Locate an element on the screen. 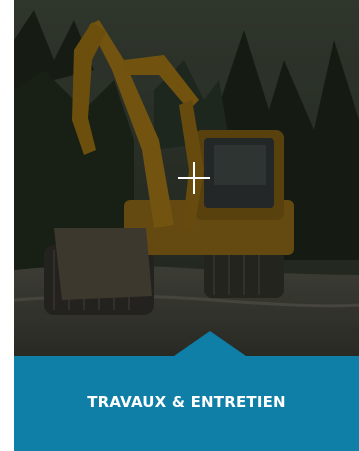 The width and height of the screenshot is (359, 451). plus-icon is located at coordinates (194, 178).